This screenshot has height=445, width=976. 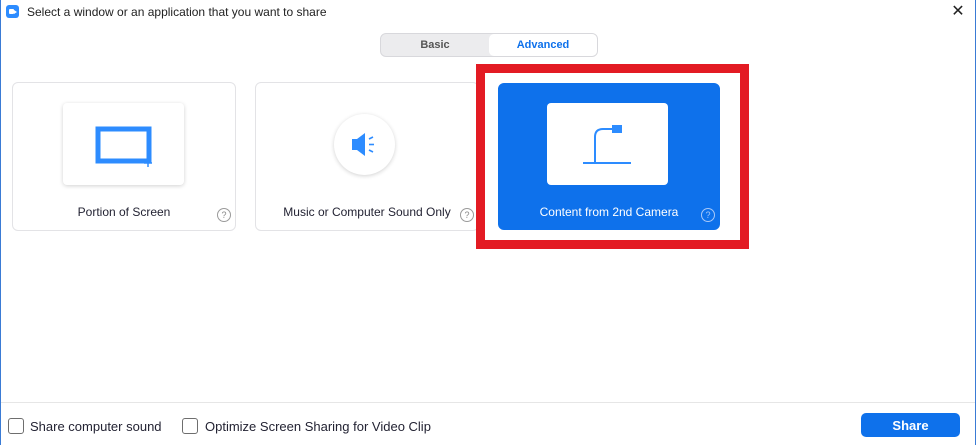 I want to click on highlight-box, so click(x=612, y=156).